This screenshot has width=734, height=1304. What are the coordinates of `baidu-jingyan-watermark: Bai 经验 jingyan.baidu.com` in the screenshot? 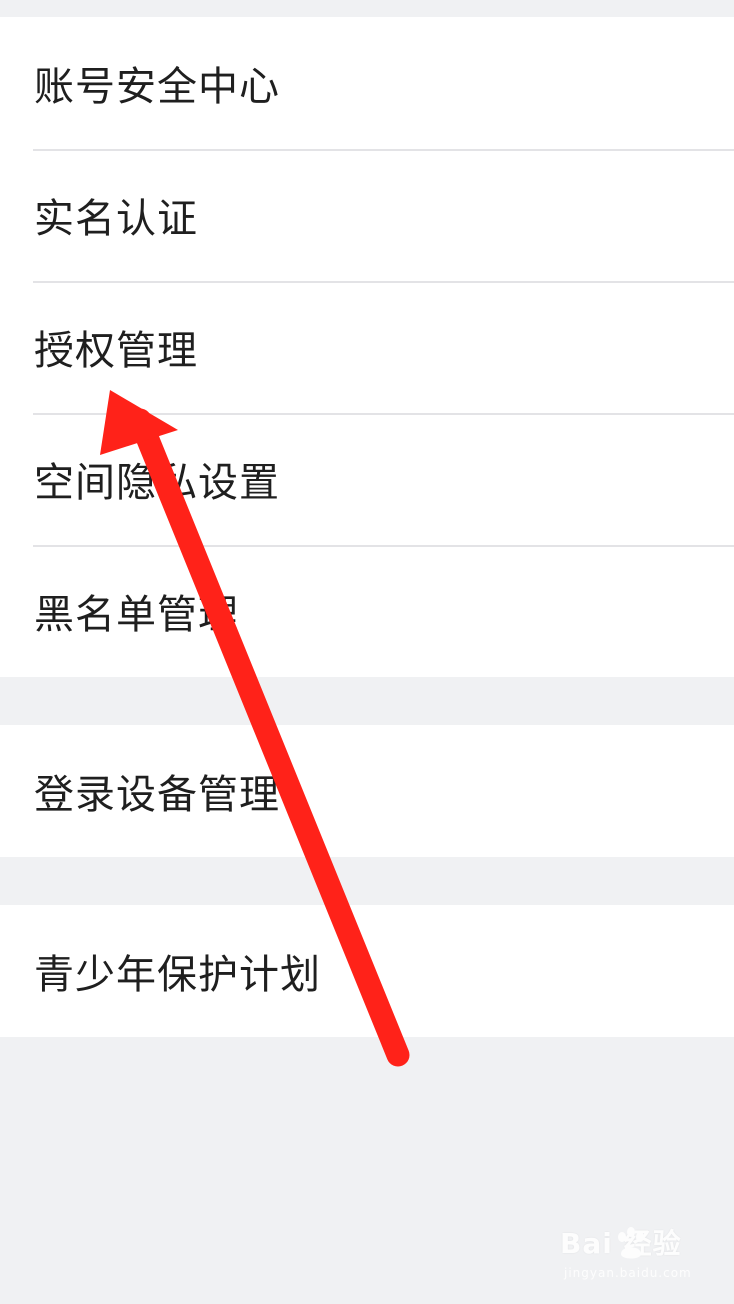 It's located at (635, 1257).